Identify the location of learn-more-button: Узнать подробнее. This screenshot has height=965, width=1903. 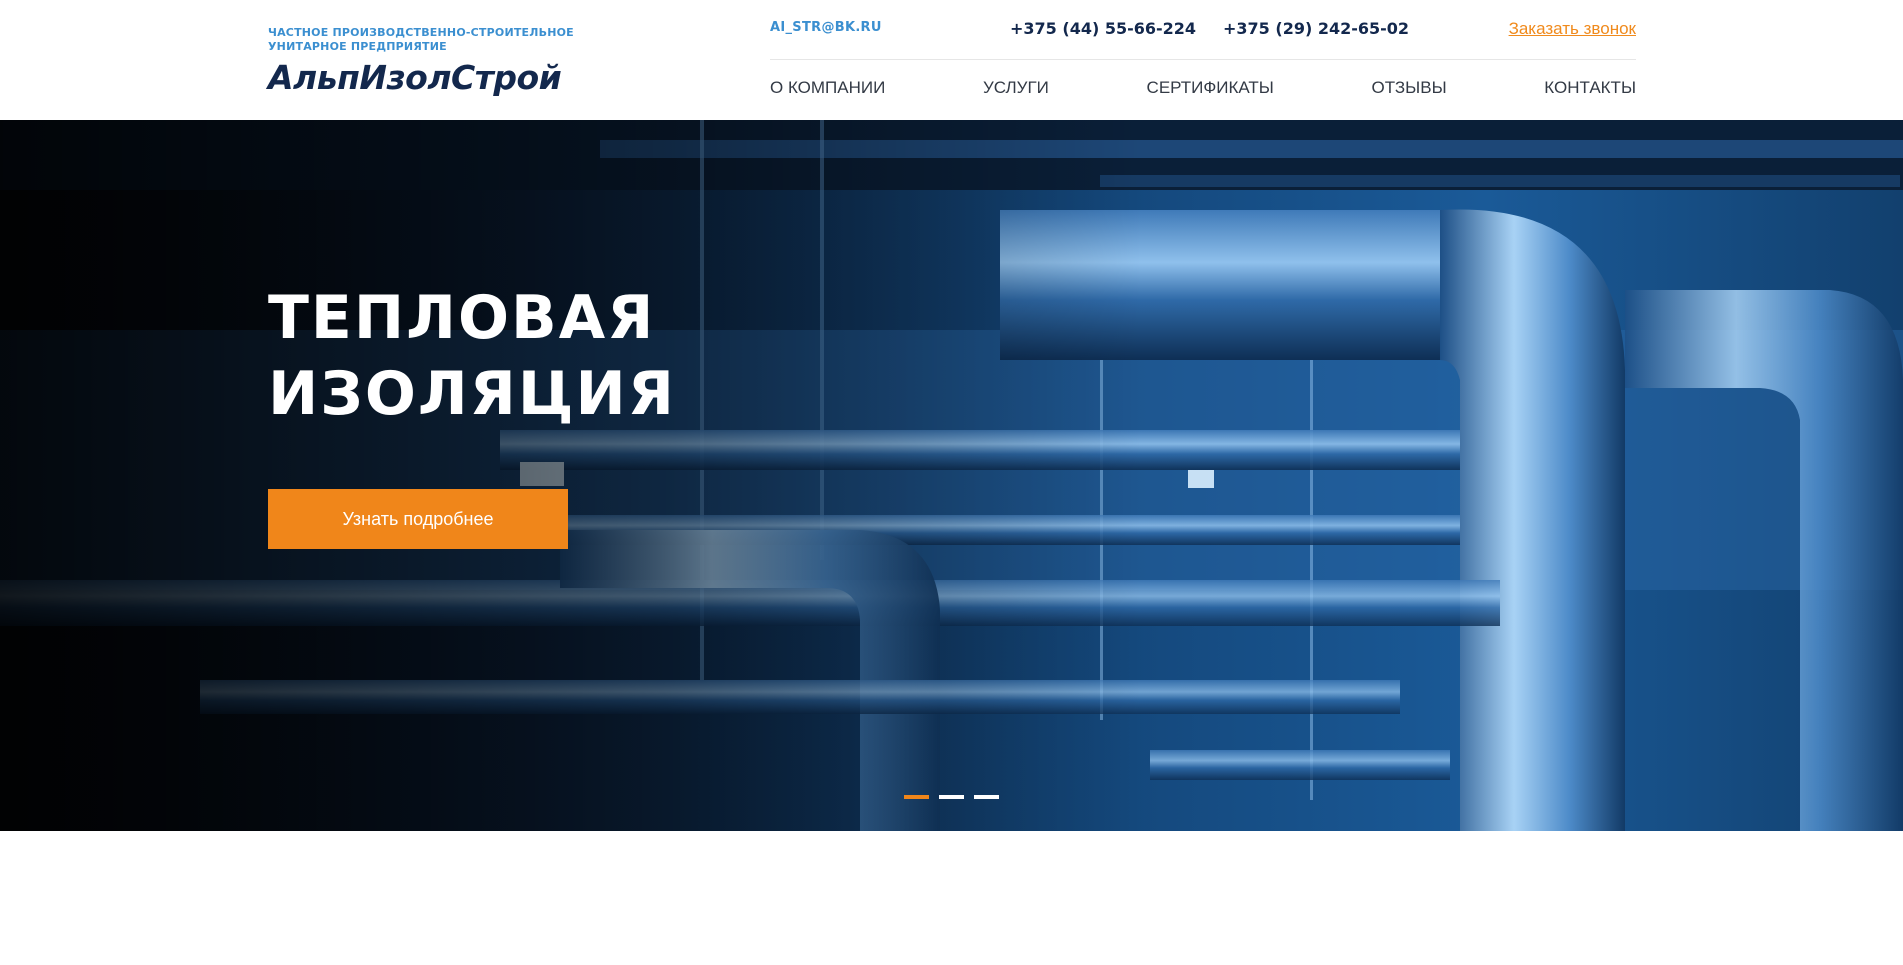
(418, 519).